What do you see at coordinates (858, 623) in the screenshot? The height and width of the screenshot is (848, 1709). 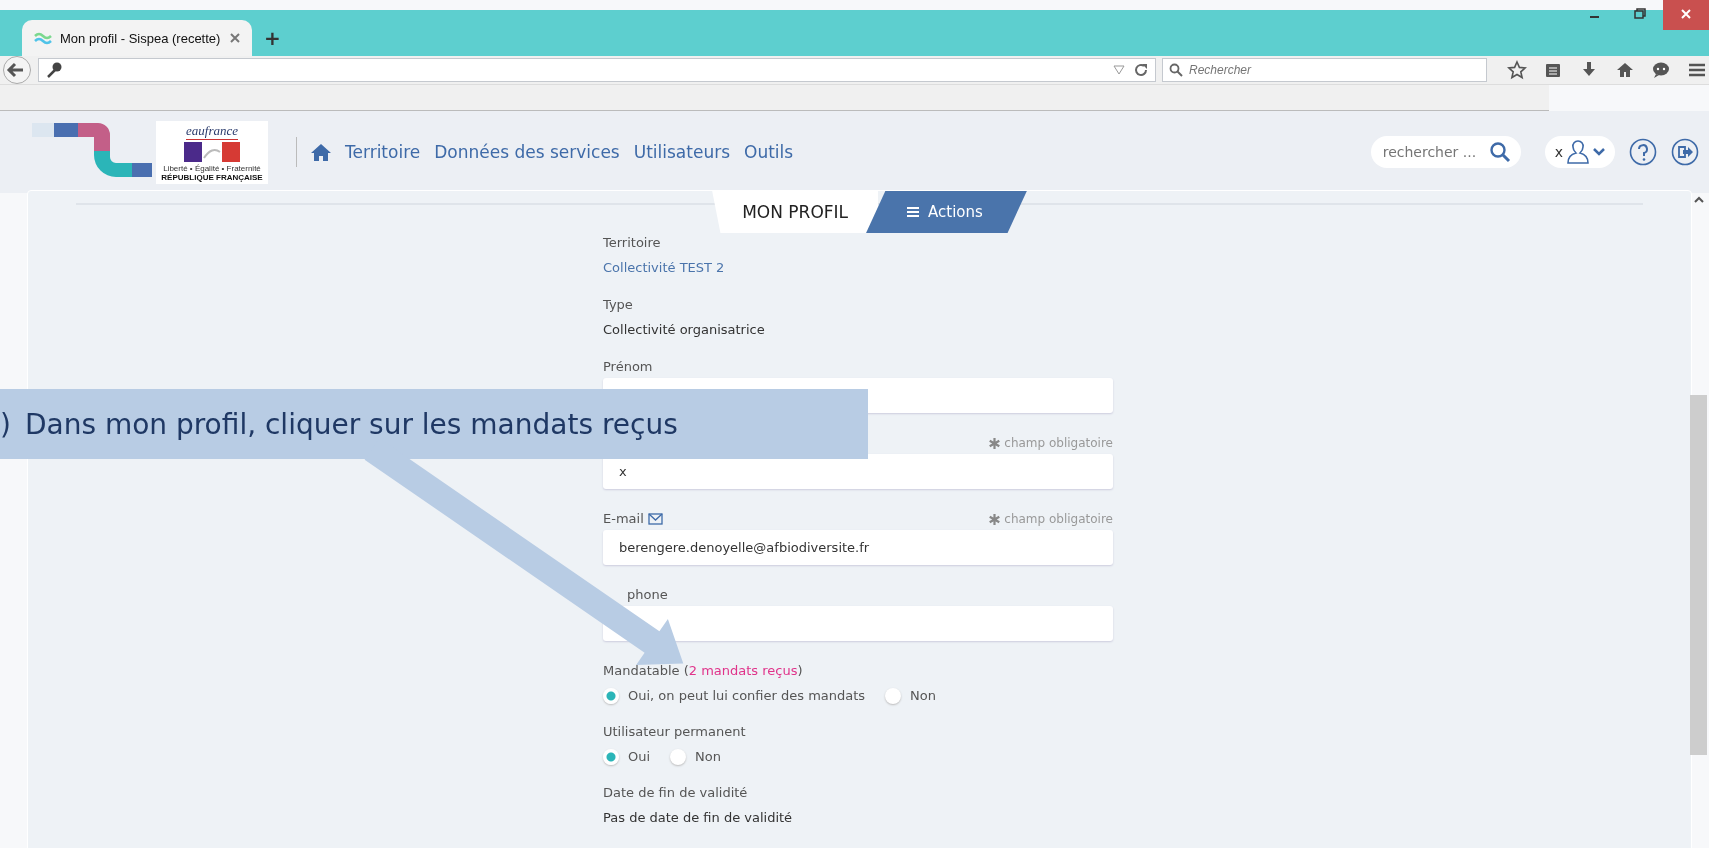 I see `text-field` at bounding box center [858, 623].